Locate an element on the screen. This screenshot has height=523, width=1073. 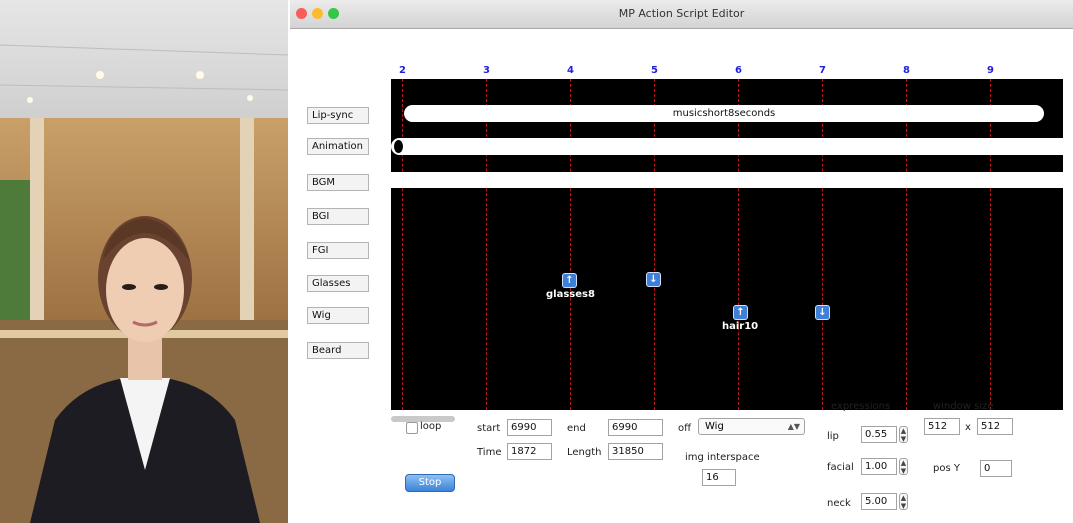
stop-button: Stop is located at coordinates (430, 483).